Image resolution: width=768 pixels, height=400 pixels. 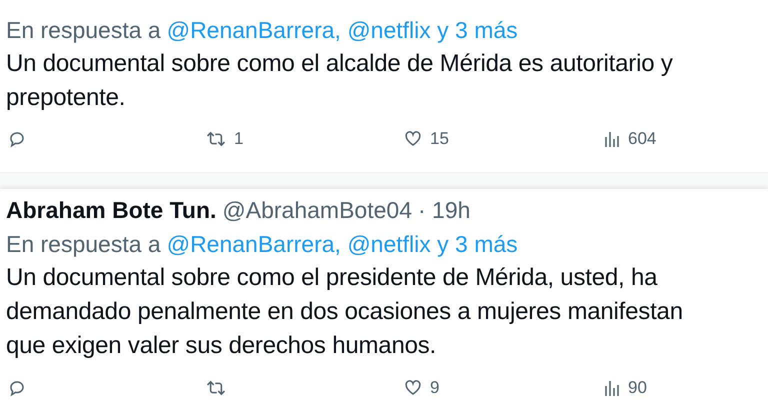 I want to click on action-count: 1, so click(x=239, y=139).